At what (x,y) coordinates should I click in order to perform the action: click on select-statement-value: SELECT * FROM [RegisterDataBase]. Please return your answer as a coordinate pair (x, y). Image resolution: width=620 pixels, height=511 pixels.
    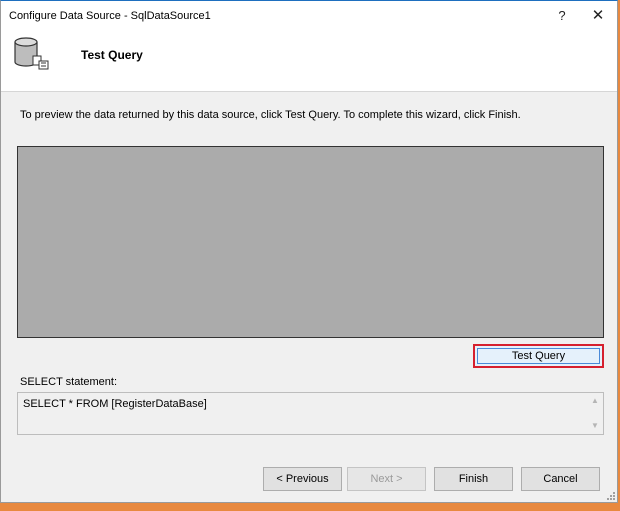
    Looking at the image, I should click on (115, 404).